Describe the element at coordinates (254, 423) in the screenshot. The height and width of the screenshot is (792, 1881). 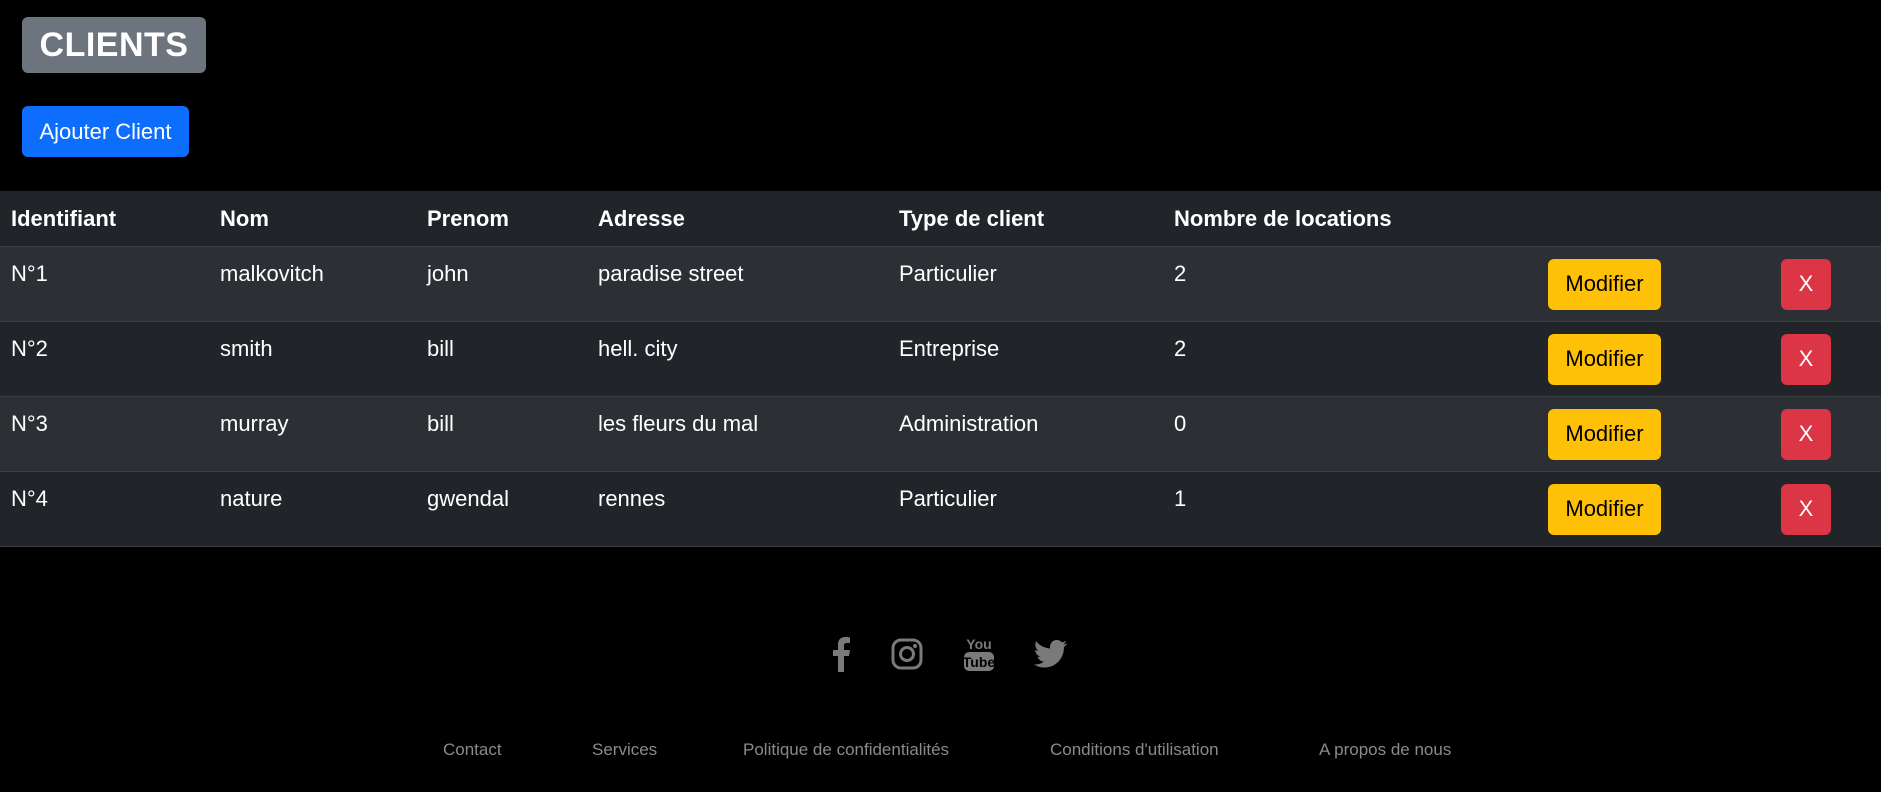
I see `cell-nom-text: murray` at that location.